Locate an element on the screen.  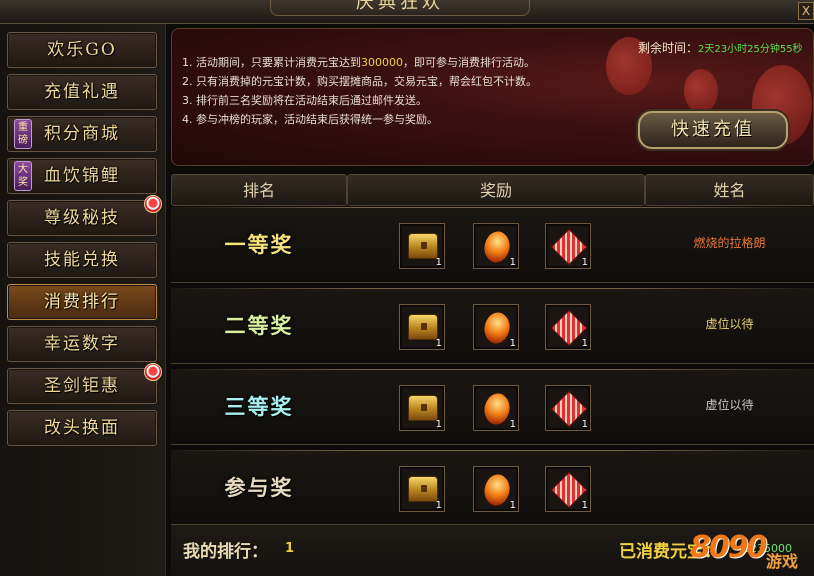
prize-tier-label: 参与奖 is located at coordinates (259, 487).